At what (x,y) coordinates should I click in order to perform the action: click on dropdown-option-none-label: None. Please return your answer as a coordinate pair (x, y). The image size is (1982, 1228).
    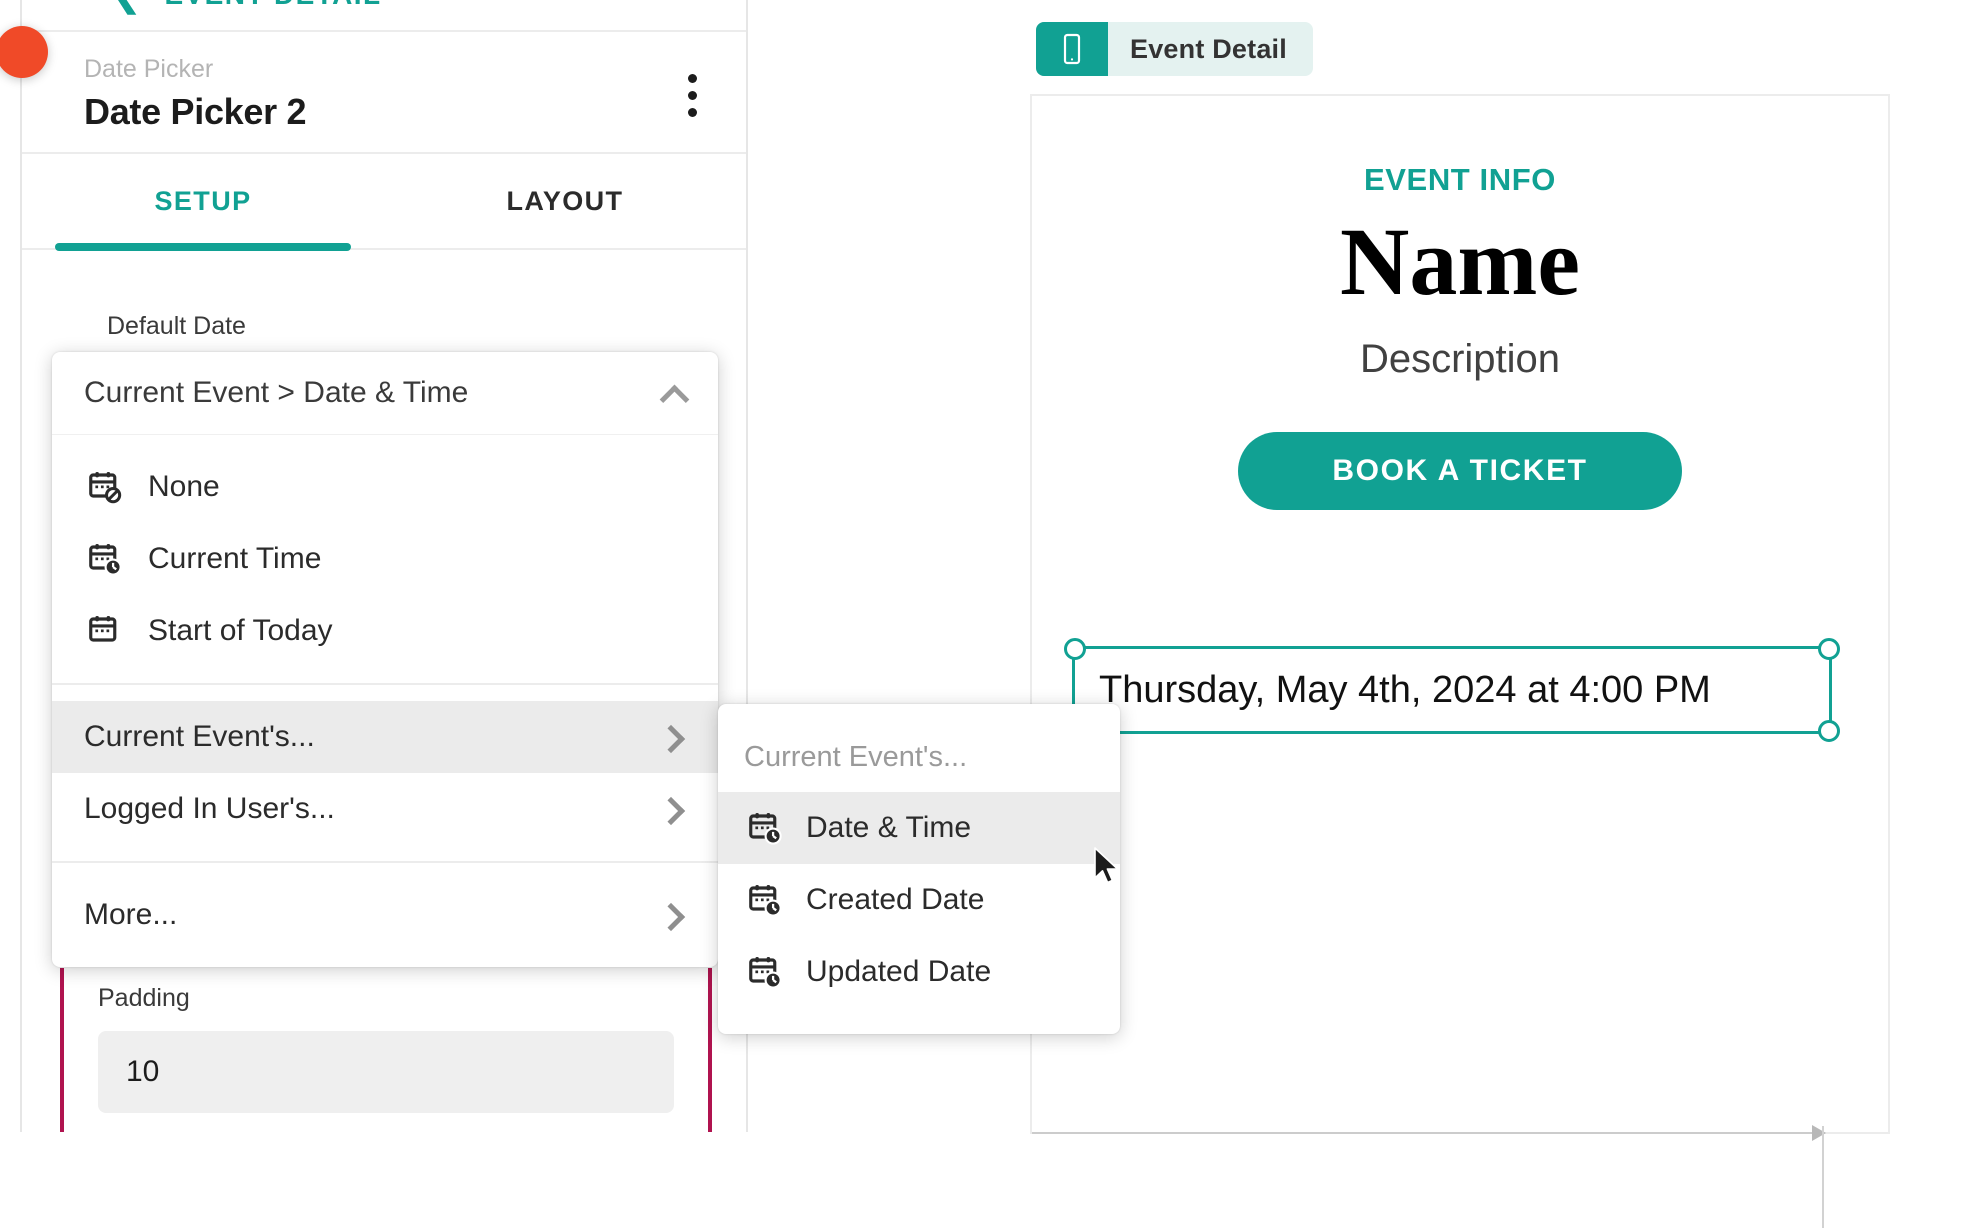
    Looking at the image, I should click on (184, 486).